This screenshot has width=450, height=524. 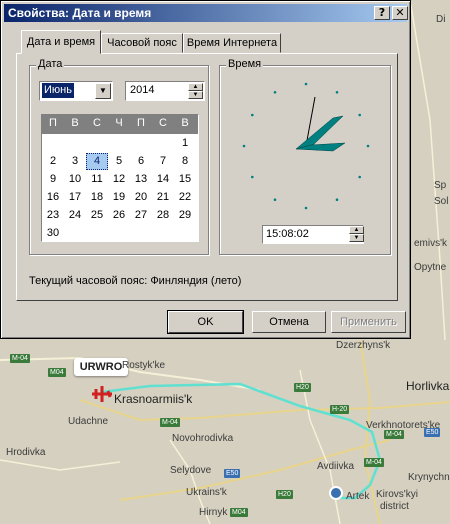 I want to click on calendar-day: 8, so click(x=185, y=161).